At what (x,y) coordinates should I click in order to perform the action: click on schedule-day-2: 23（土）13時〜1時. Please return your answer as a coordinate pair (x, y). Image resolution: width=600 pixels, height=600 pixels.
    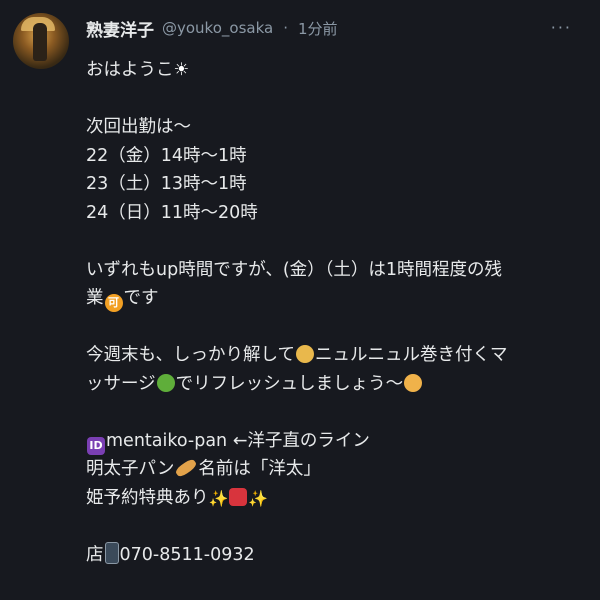
    Looking at the image, I should click on (166, 184).